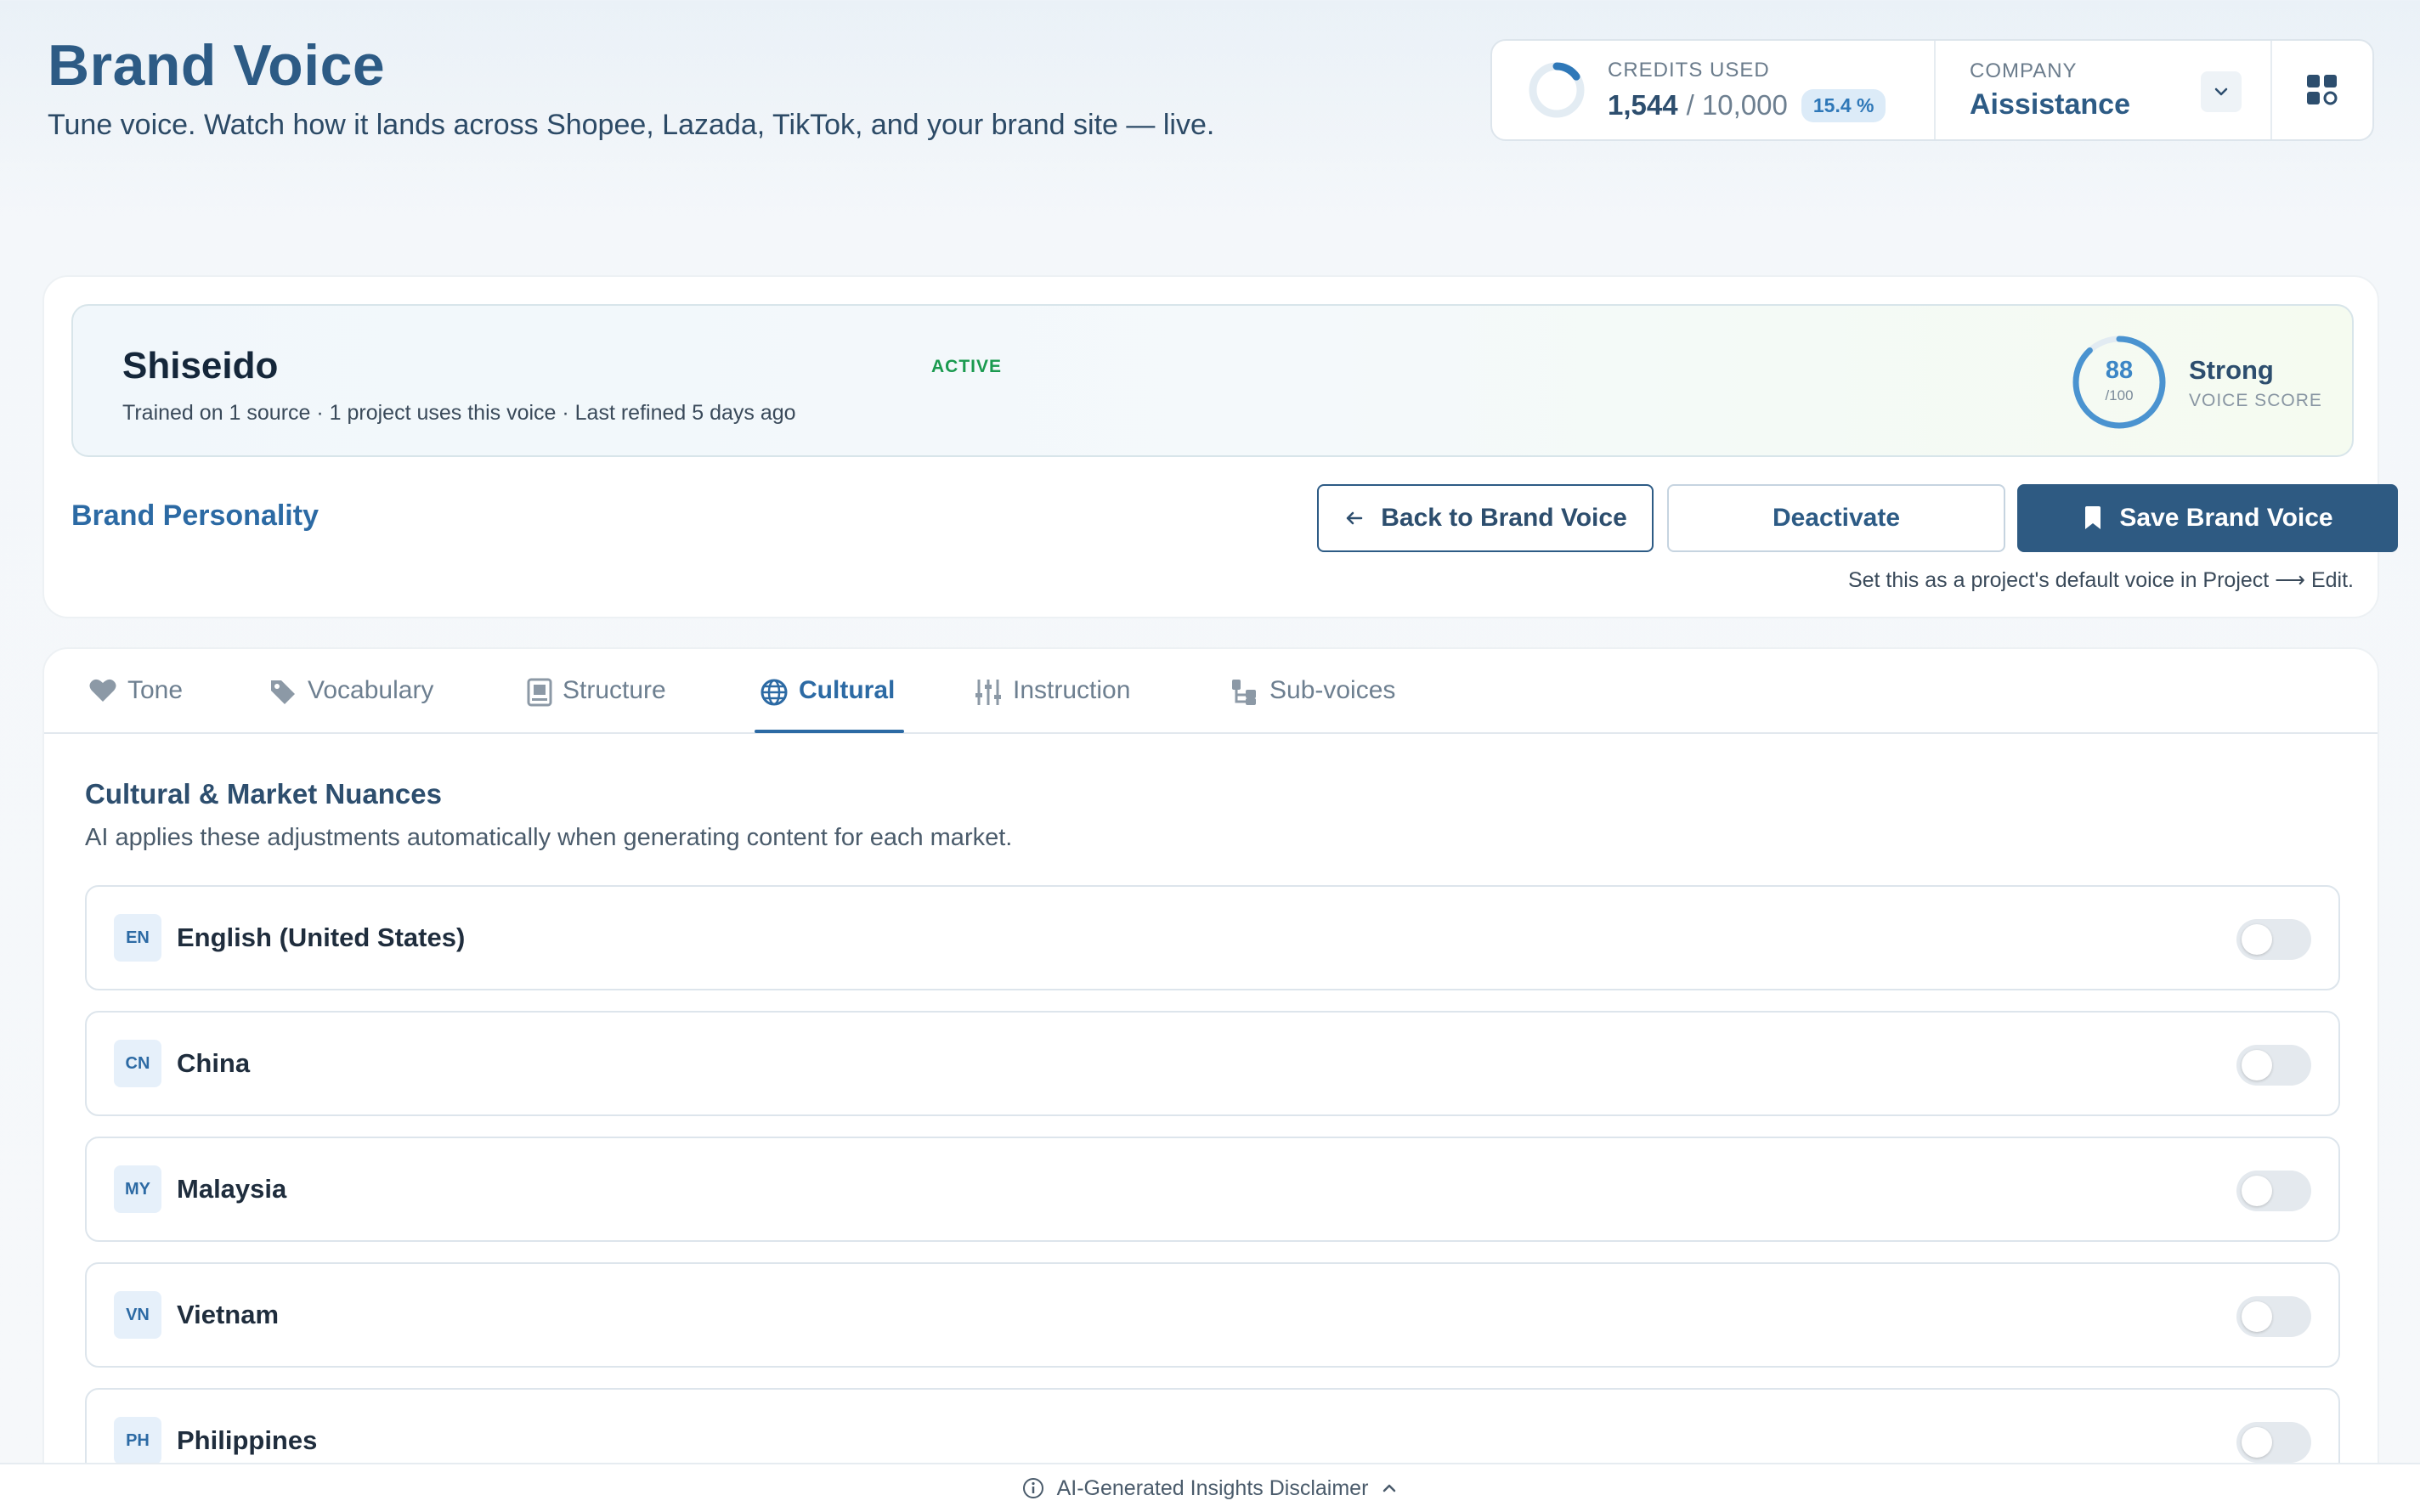 This screenshot has width=2420, height=1512. I want to click on market-name: English (United States), so click(321, 937).